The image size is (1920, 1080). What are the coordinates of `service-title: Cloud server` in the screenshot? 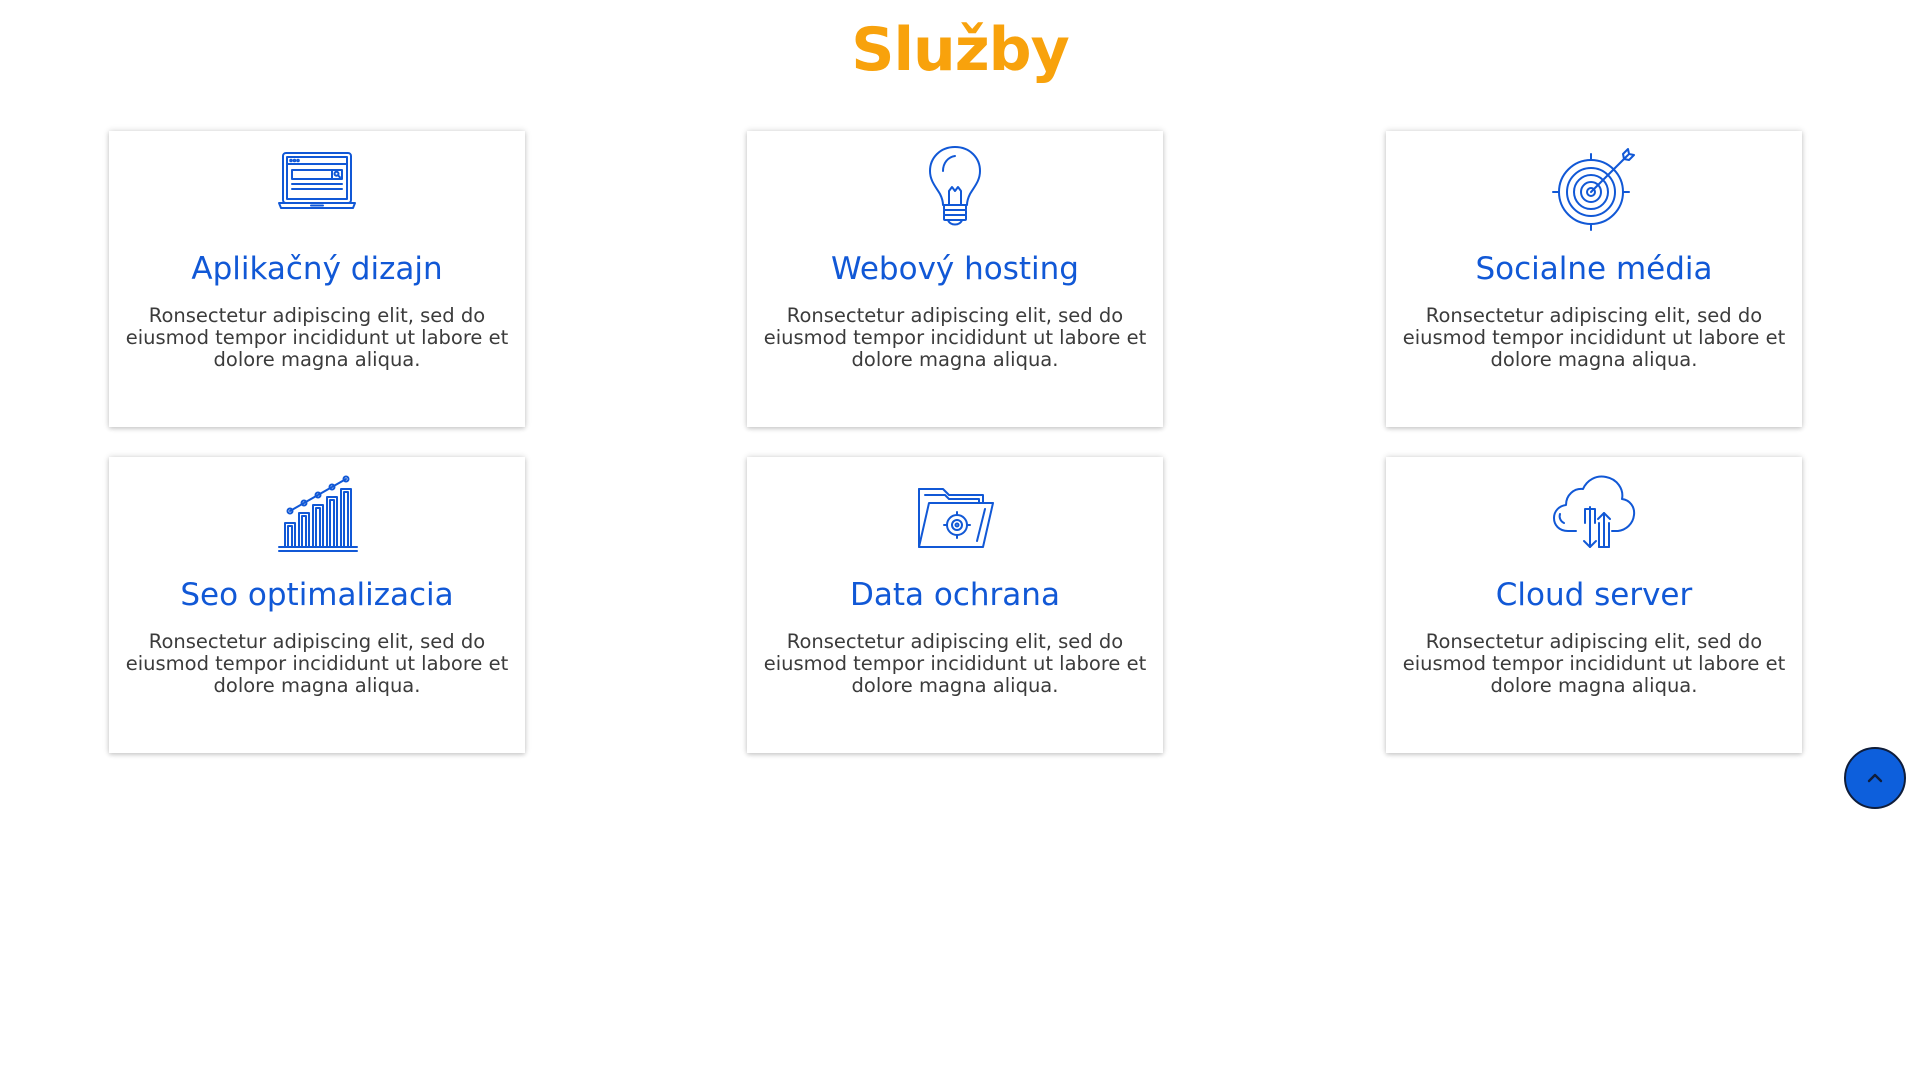 It's located at (1594, 595).